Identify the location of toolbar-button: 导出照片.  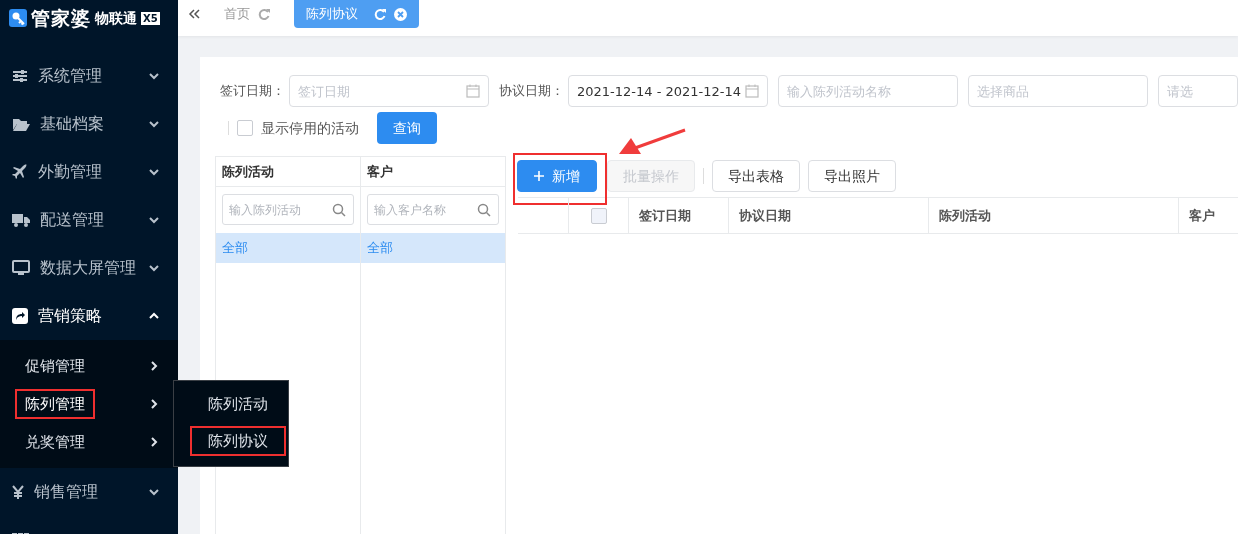
(852, 176).